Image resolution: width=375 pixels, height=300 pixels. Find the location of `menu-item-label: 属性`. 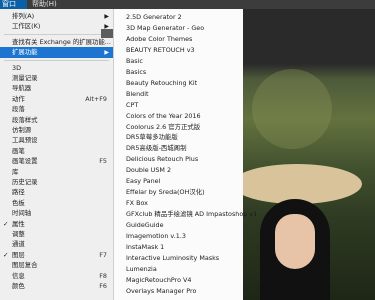

menu-item-label: 属性 is located at coordinates (18, 223).